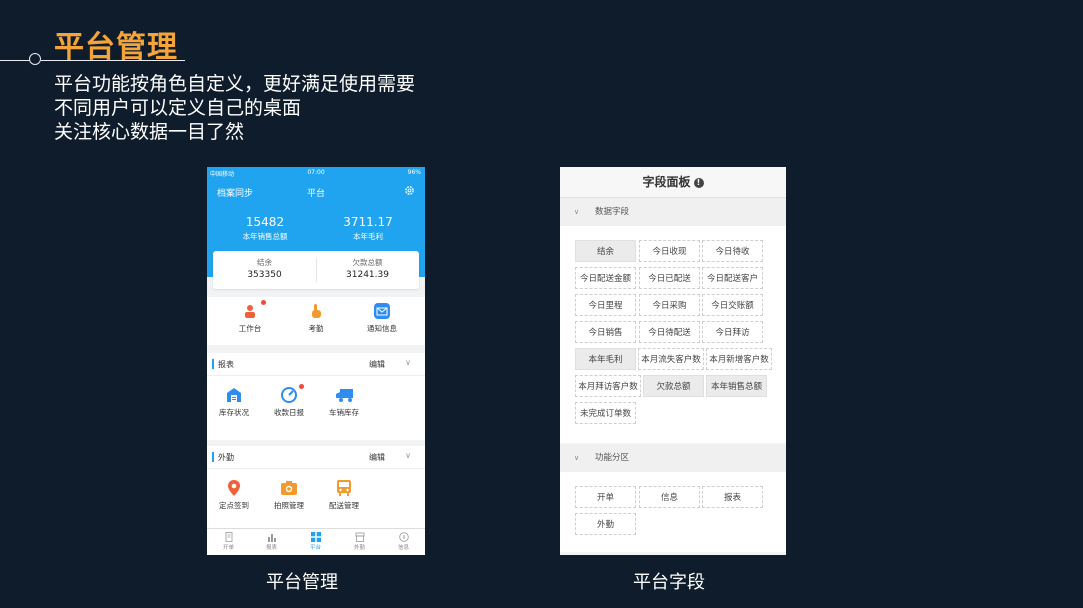  Describe the element at coordinates (226, 457) in the screenshot. I see `section-title: 外勤` at that location.